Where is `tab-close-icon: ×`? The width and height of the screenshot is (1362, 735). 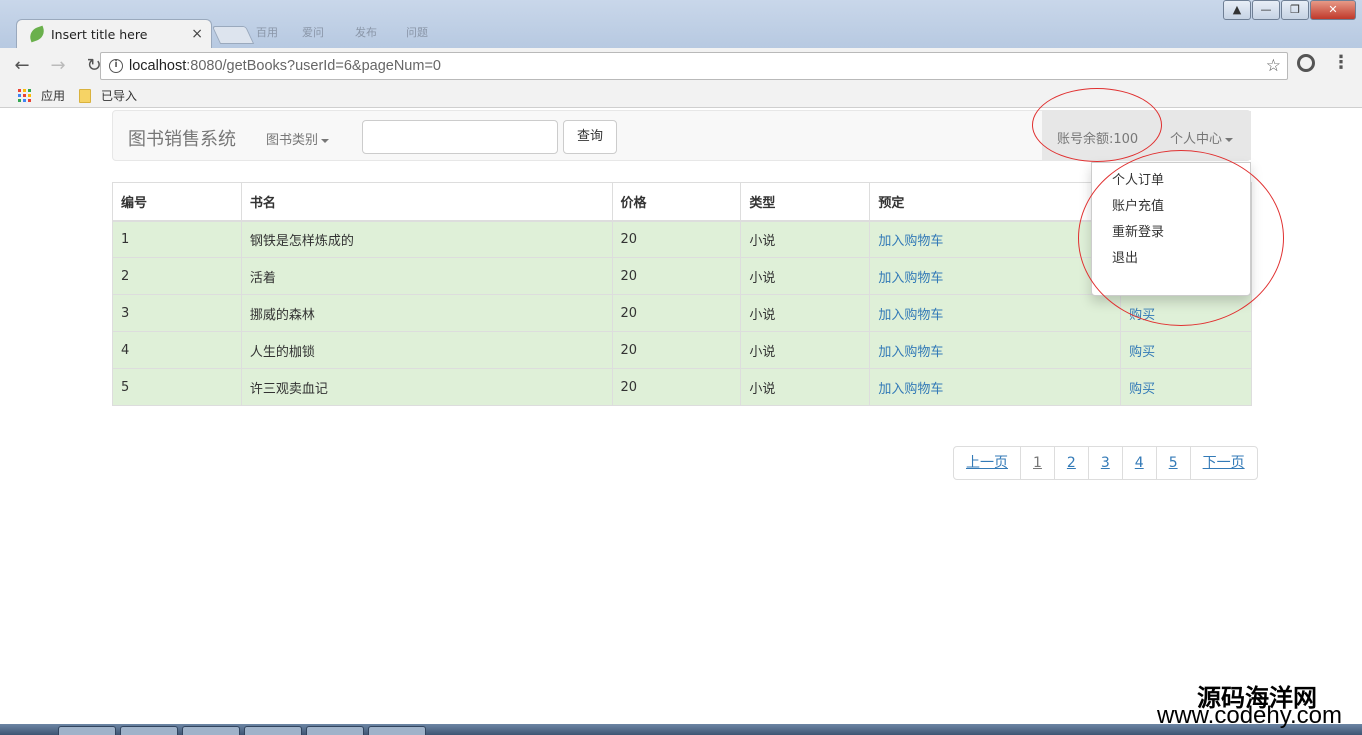 tab-close-icon: × is located at coordinates (197, 34).